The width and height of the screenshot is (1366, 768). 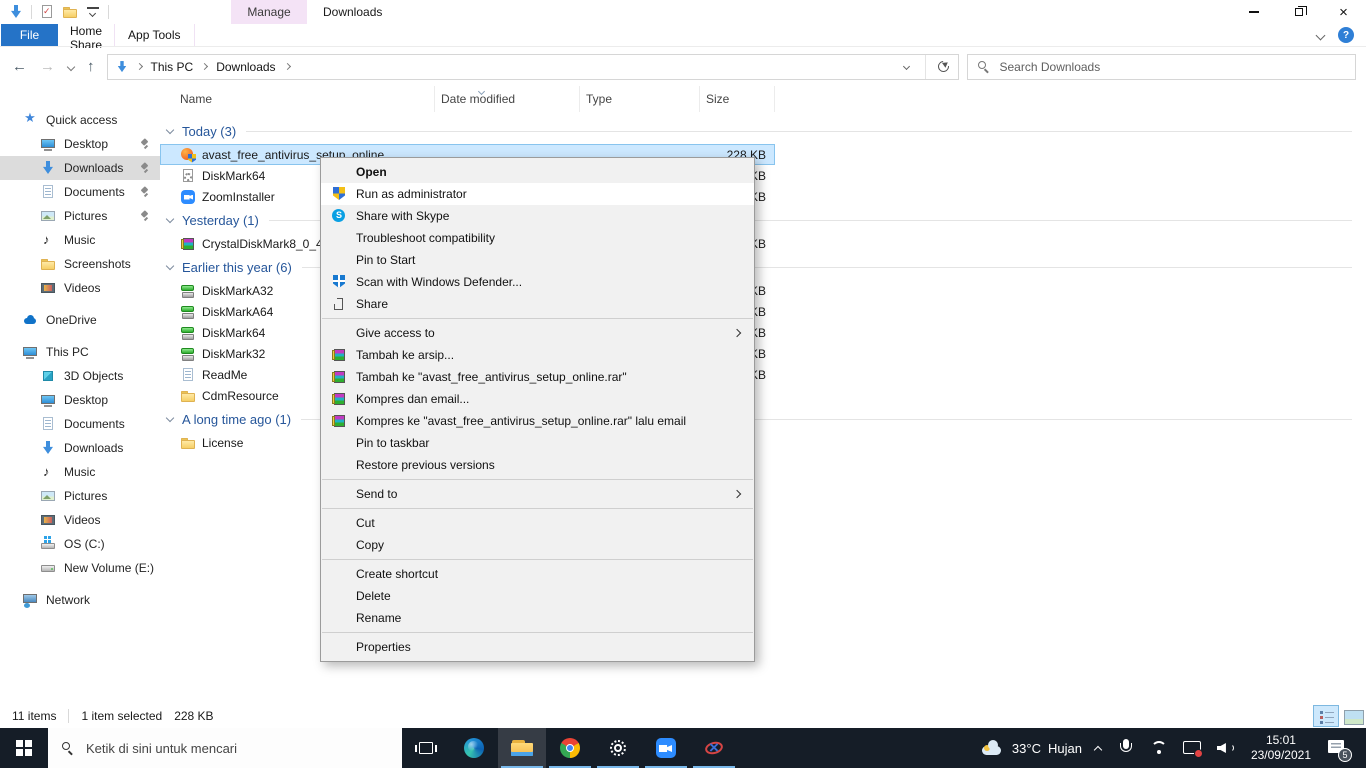 I want to click on column-header: Name, so click(x=297, y=99).